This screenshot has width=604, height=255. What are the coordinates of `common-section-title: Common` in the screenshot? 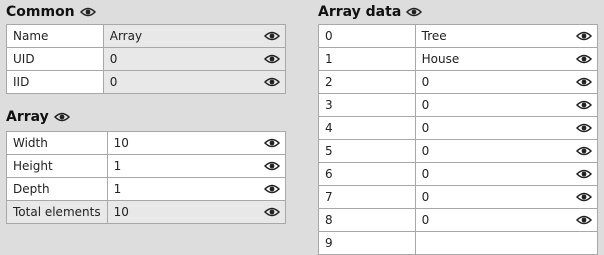 It's located at (51, 12).